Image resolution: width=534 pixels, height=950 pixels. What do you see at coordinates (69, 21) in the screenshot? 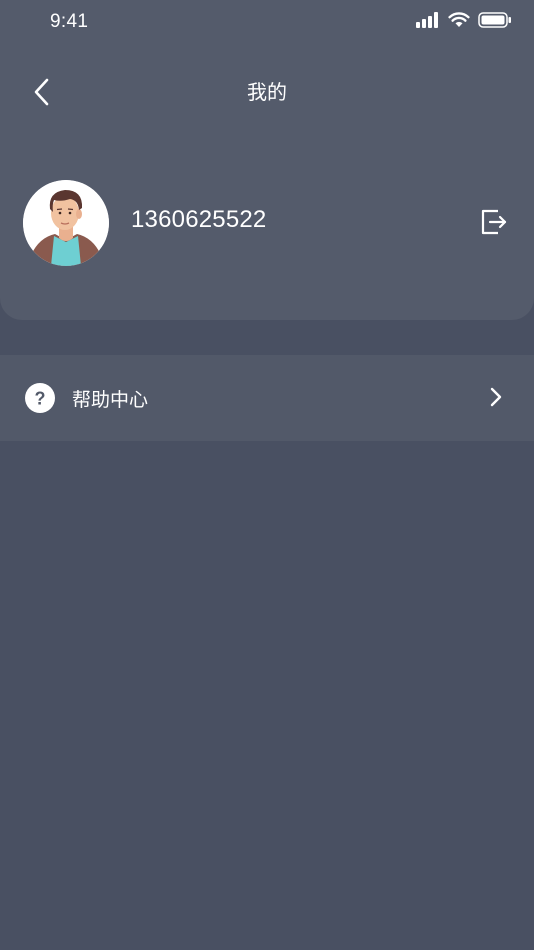
I see `status-time: 9:41` at bounding box center [69, 21].